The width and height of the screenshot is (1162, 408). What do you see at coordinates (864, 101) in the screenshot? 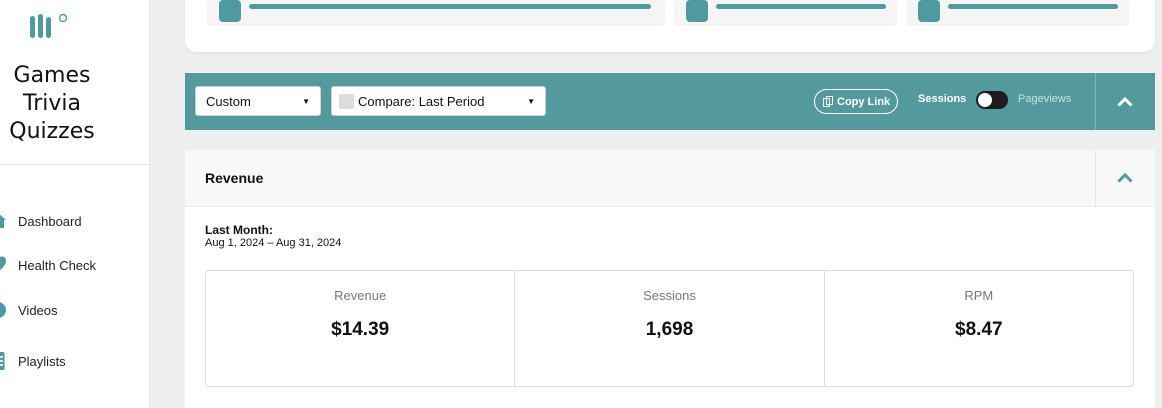
I see `copy-link-label: Copy Link` at bounding box center [864, 101].